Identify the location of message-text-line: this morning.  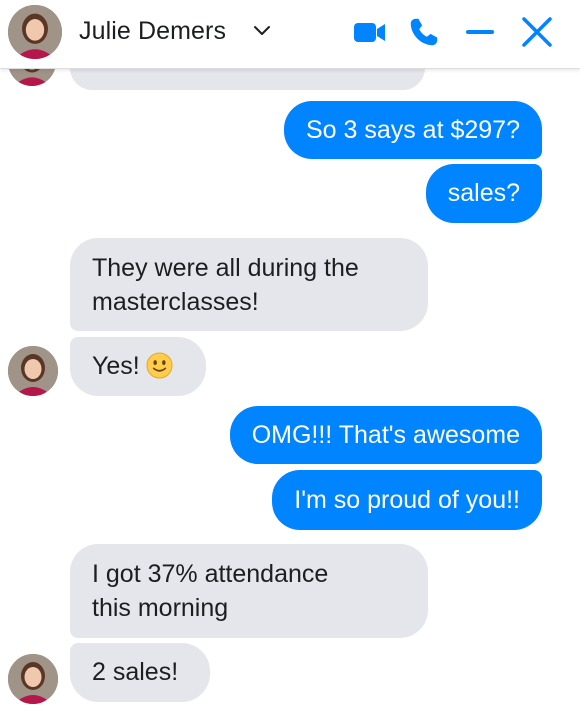
(160, 608).